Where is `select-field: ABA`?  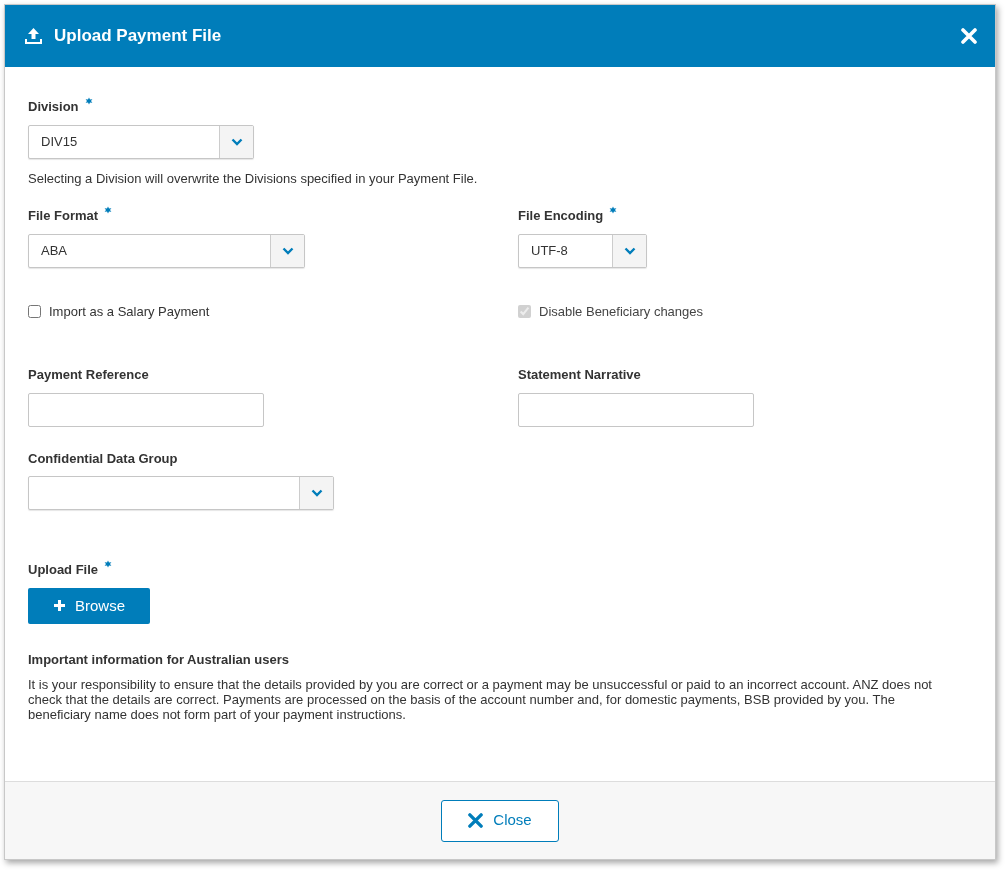 select-field: ABA is located at coordinates (166, 250).